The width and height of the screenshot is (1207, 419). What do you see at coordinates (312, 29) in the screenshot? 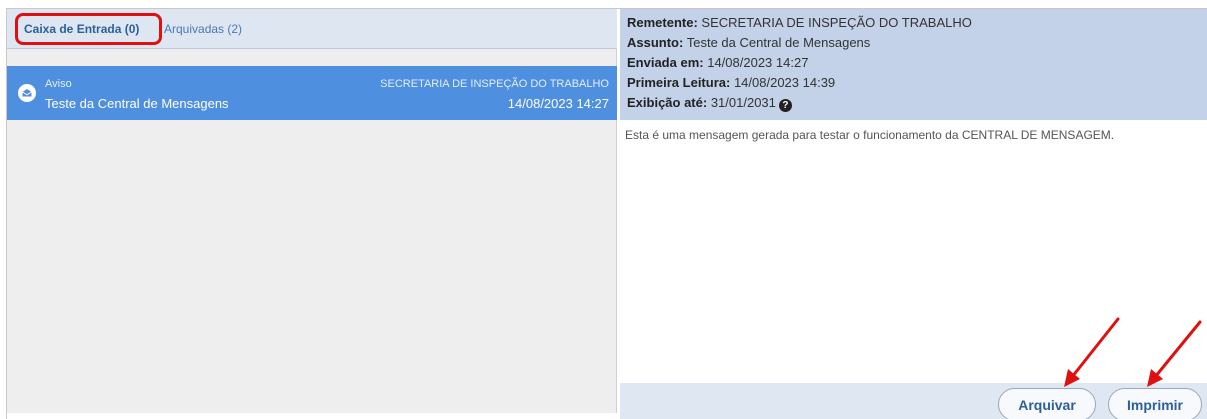
I see `tab-bar: Caixa de Entrada (0) Arquivadas (2)` at bounding box center [312, 29].